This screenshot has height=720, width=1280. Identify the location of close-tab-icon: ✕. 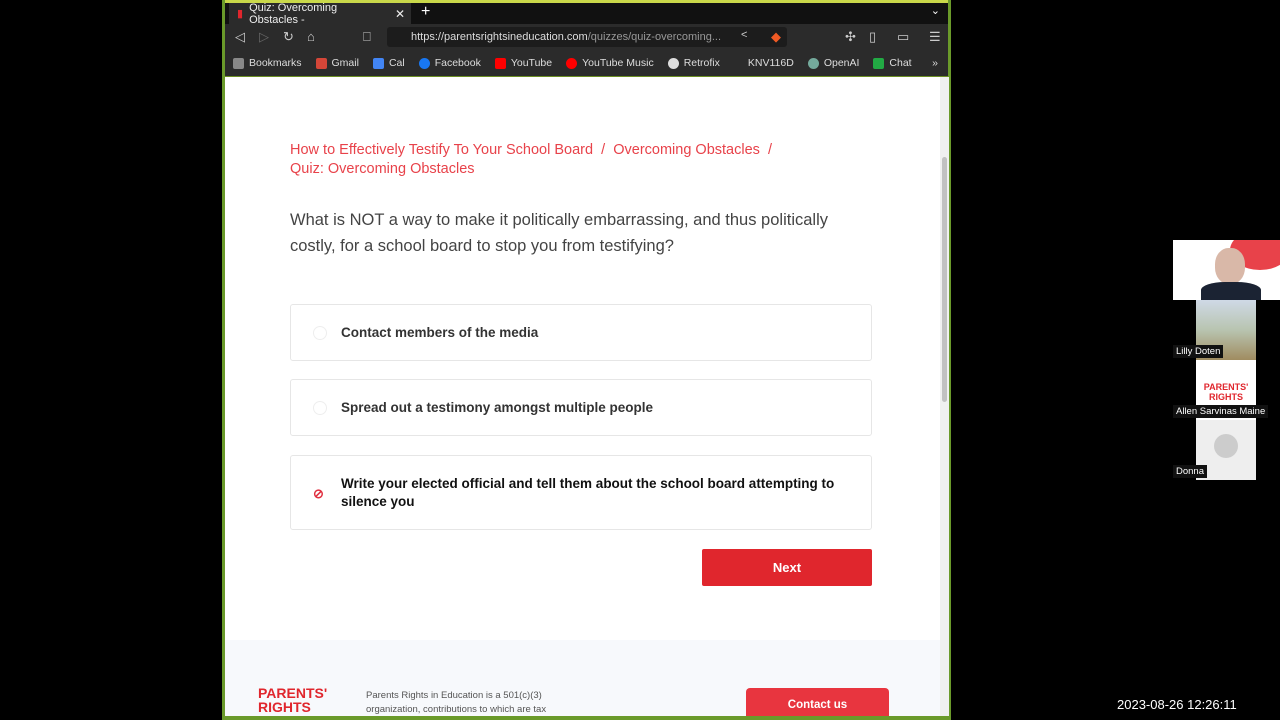
(400, 14).